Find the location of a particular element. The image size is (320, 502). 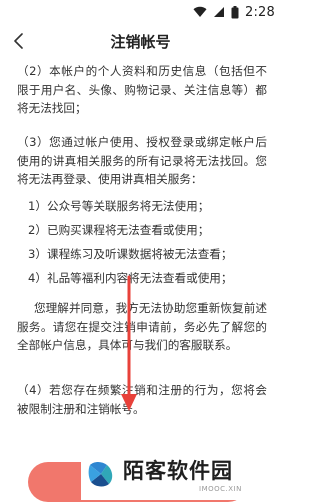

battery-icon is located at coordinates (235, 11).